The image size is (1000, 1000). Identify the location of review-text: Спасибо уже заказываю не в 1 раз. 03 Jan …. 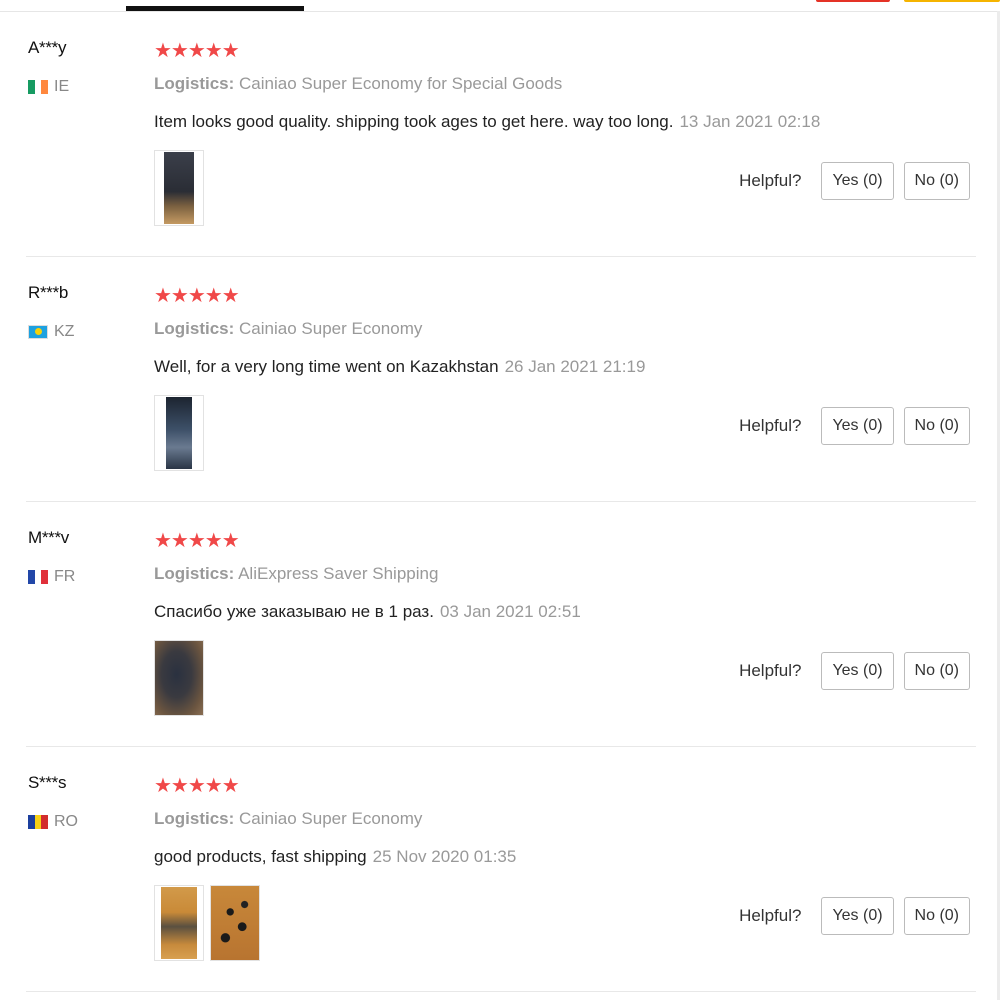
(367, 612).